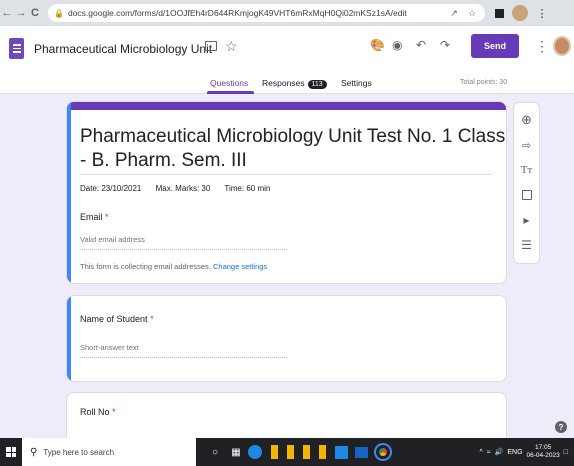 This screenshot has height=466, width=574. What do you see at coordinates (236, 452) in the screenshot?
I see `task-view-icon: ▦` at bounding box center [236, 452].